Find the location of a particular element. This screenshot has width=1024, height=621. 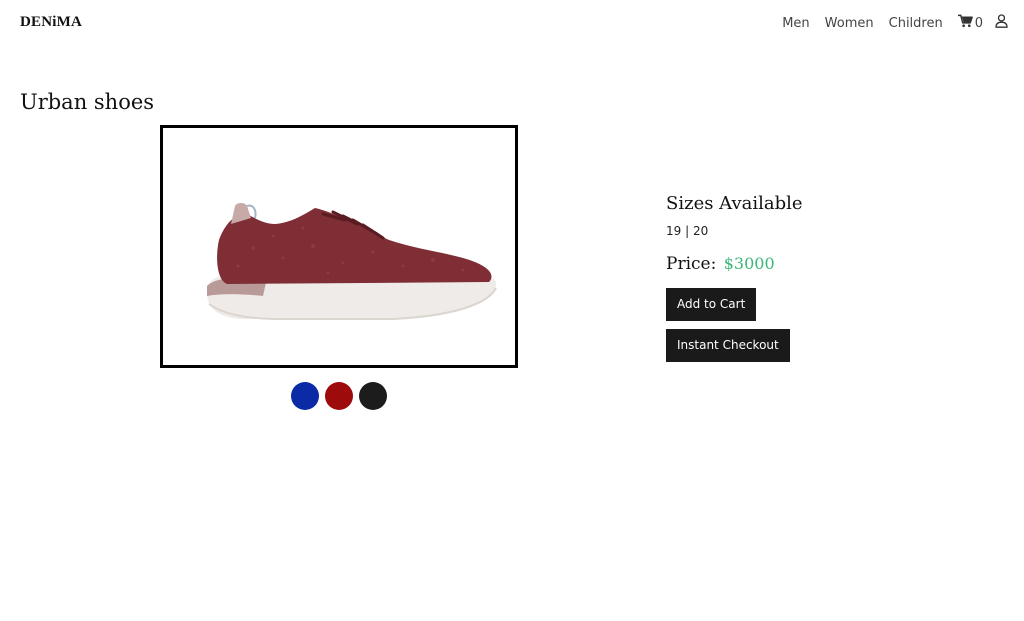

user-account-button is located at coordinates (1001, 23).